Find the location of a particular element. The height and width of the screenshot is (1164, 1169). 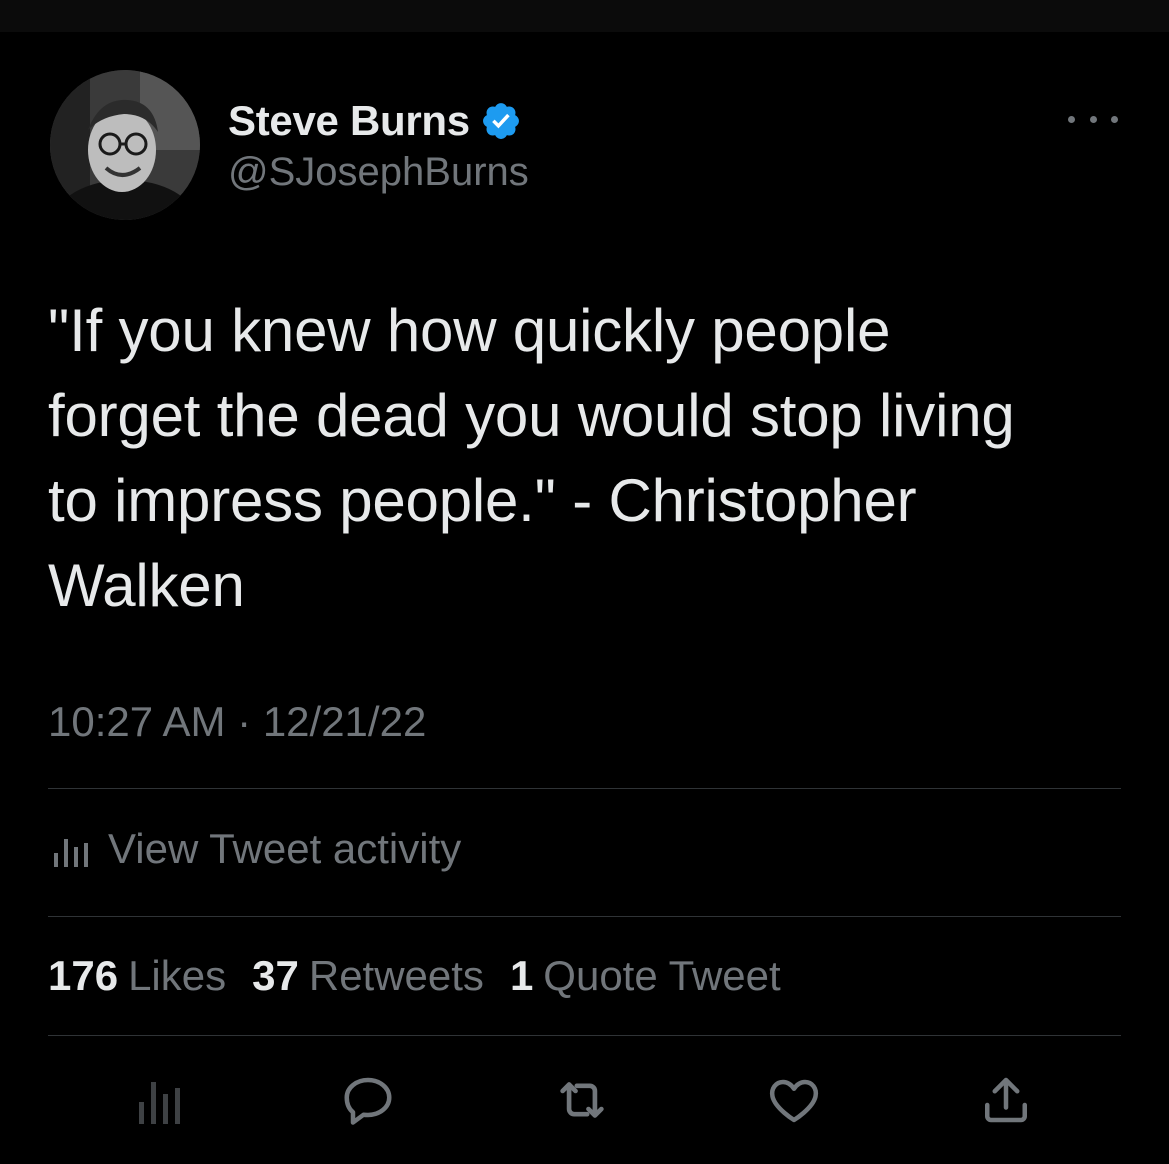

view-tweet-activity-link: View Tweet activity is located at coordinates (256, 849).